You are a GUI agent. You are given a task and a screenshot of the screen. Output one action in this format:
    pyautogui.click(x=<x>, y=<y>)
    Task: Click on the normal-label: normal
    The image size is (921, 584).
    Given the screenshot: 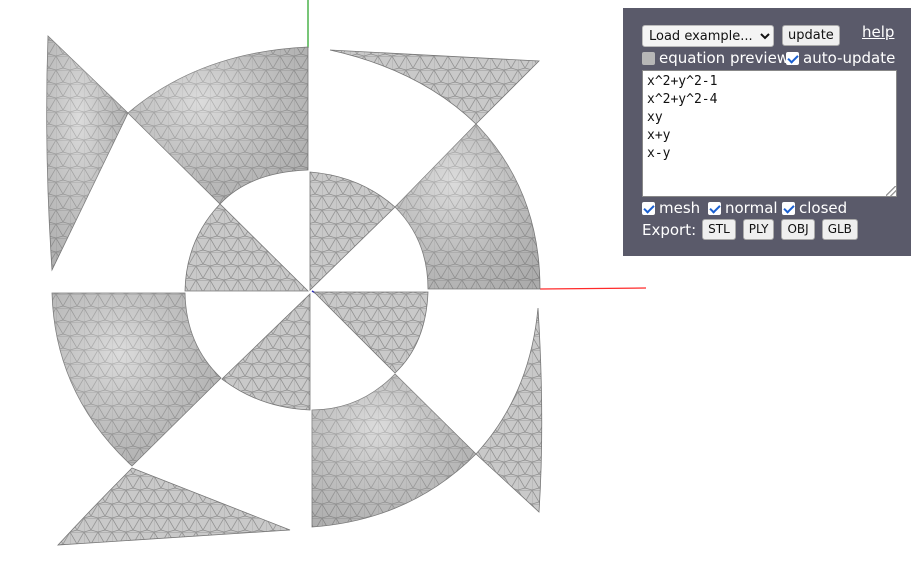 What is the action you would take?
    pyautogui.click(x=751, y=208)
    